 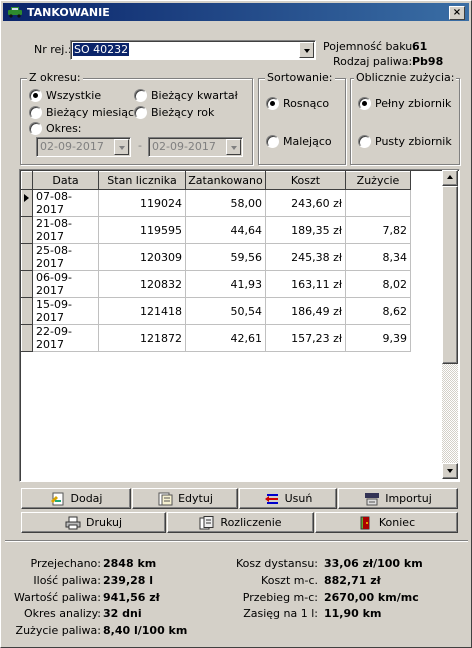 What do you see at coordinates (378, 311) in the screenshot?
I see `cell-consumption: 8,62` at bounding box center [378, 311].